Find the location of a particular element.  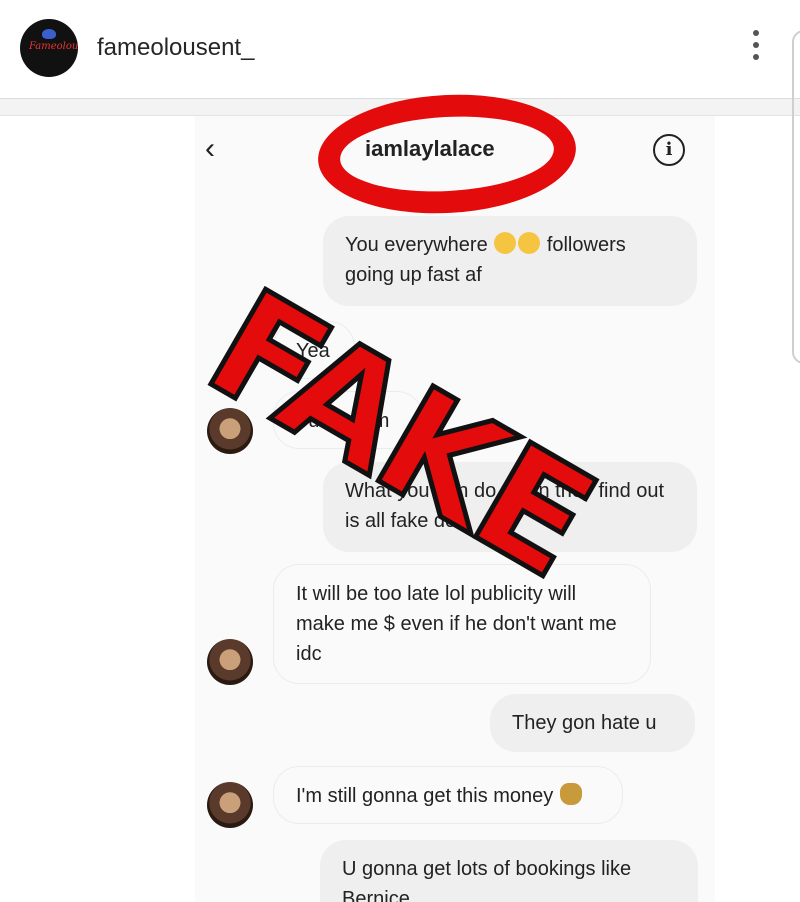

post-username: fameolousent_ is located at coordinates (175, 48).